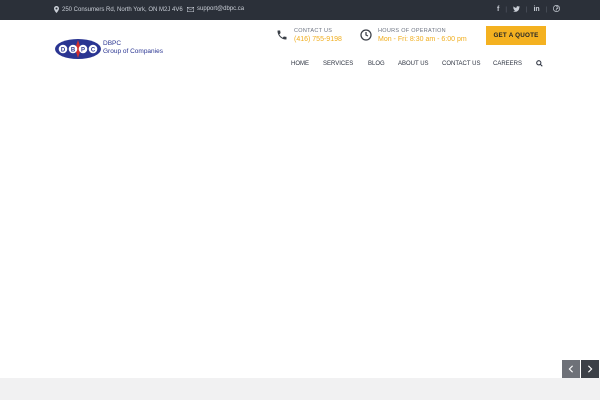  I want to click on nav-item-contact-us: CONTACT US, so click(461, 64).